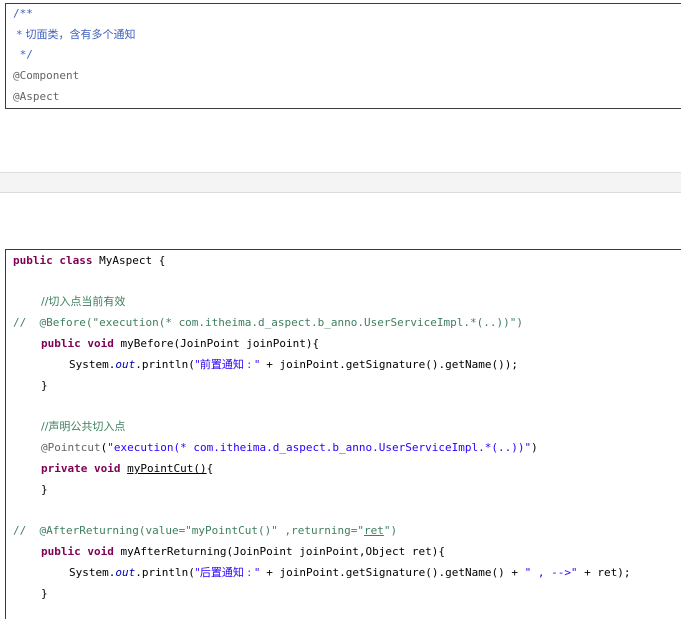  Describe the element at coordinates (227, 364) in the screenshot. I see `string-literal: "前置通知 : "` at that location.